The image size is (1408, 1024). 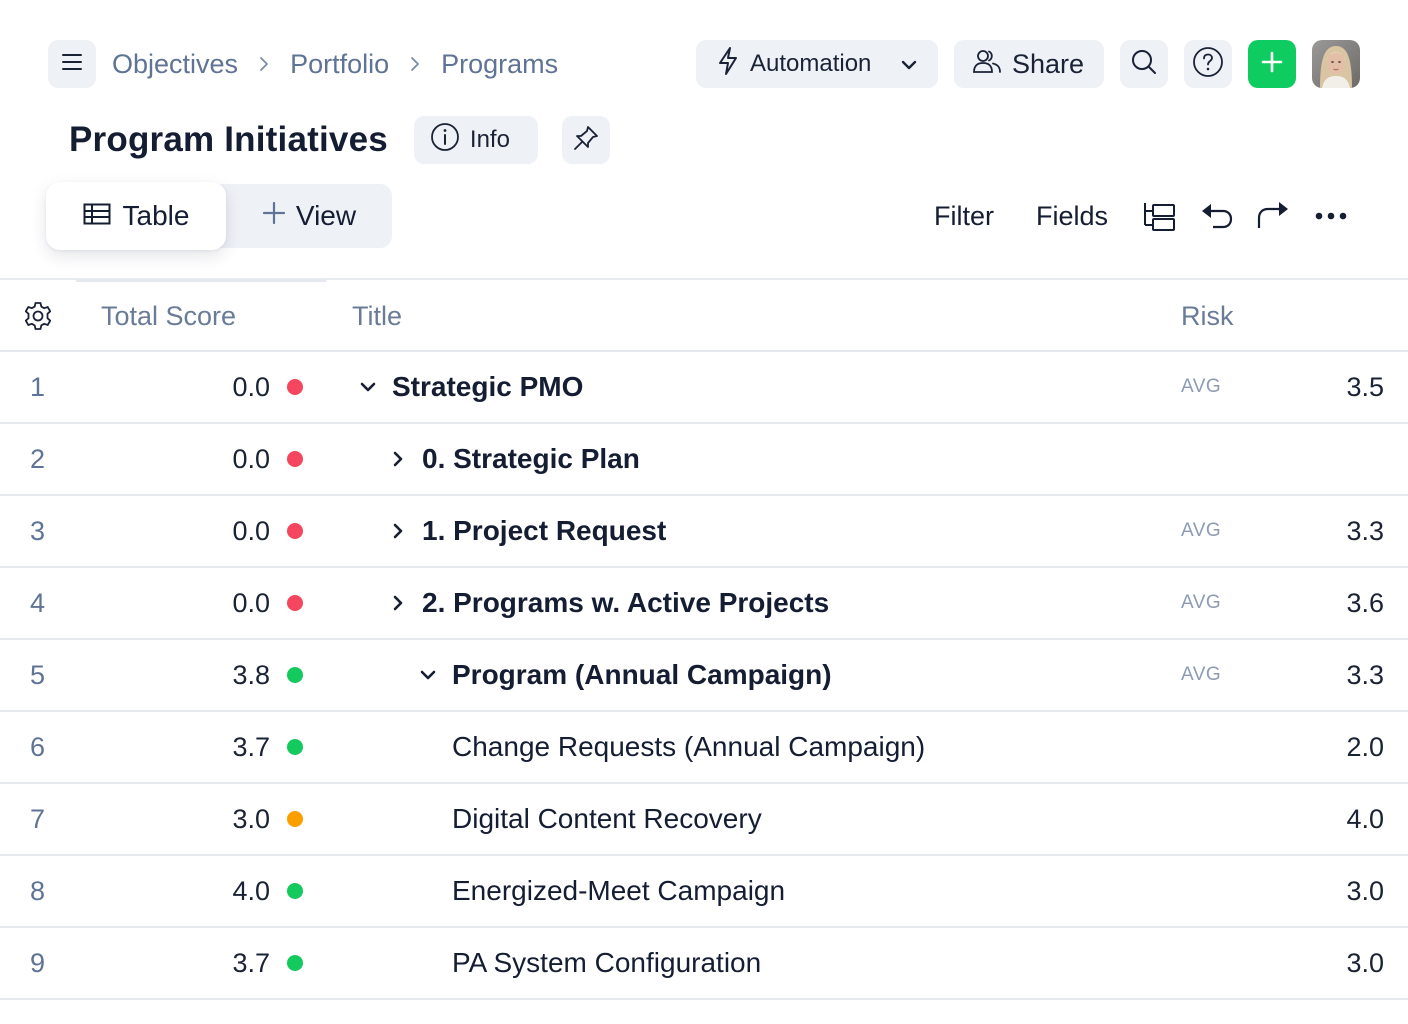 What do you see at coordinates (38, 316) in the screenshot?
I see `gear-icon` at bounding box center [38, 316].